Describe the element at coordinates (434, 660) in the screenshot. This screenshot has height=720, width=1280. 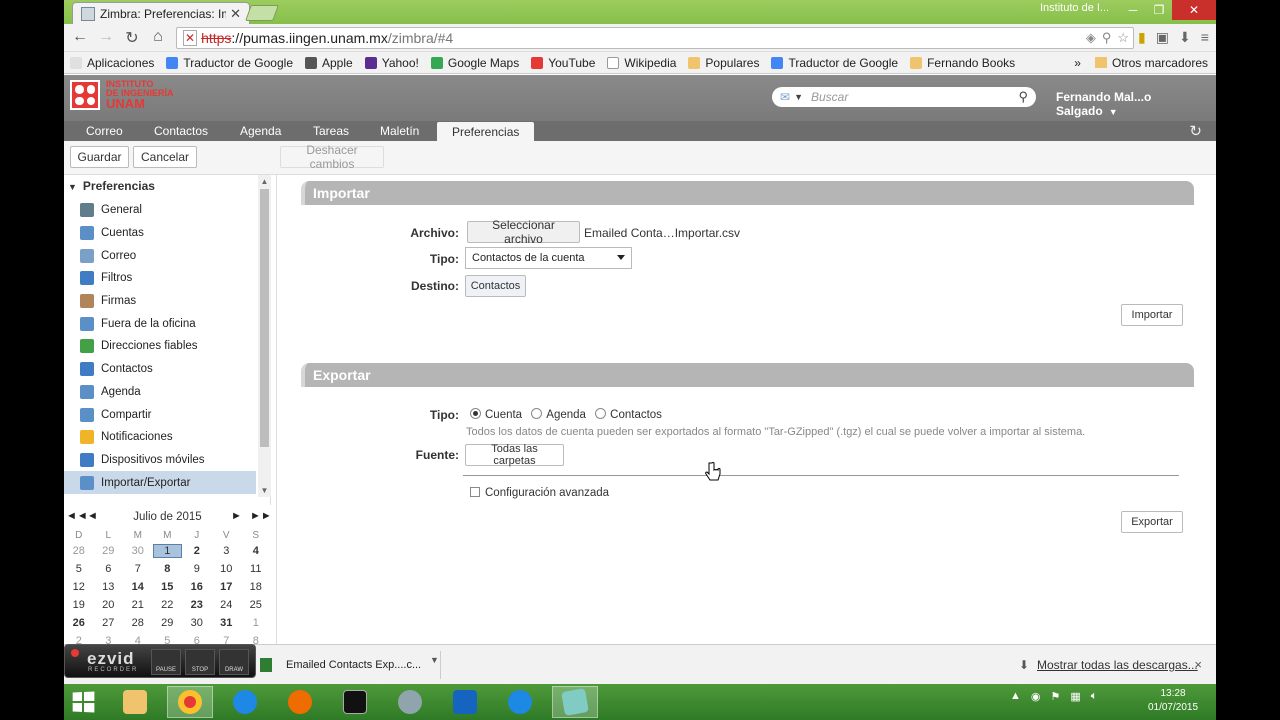
I see `download-options-icon: ▼` at that location.